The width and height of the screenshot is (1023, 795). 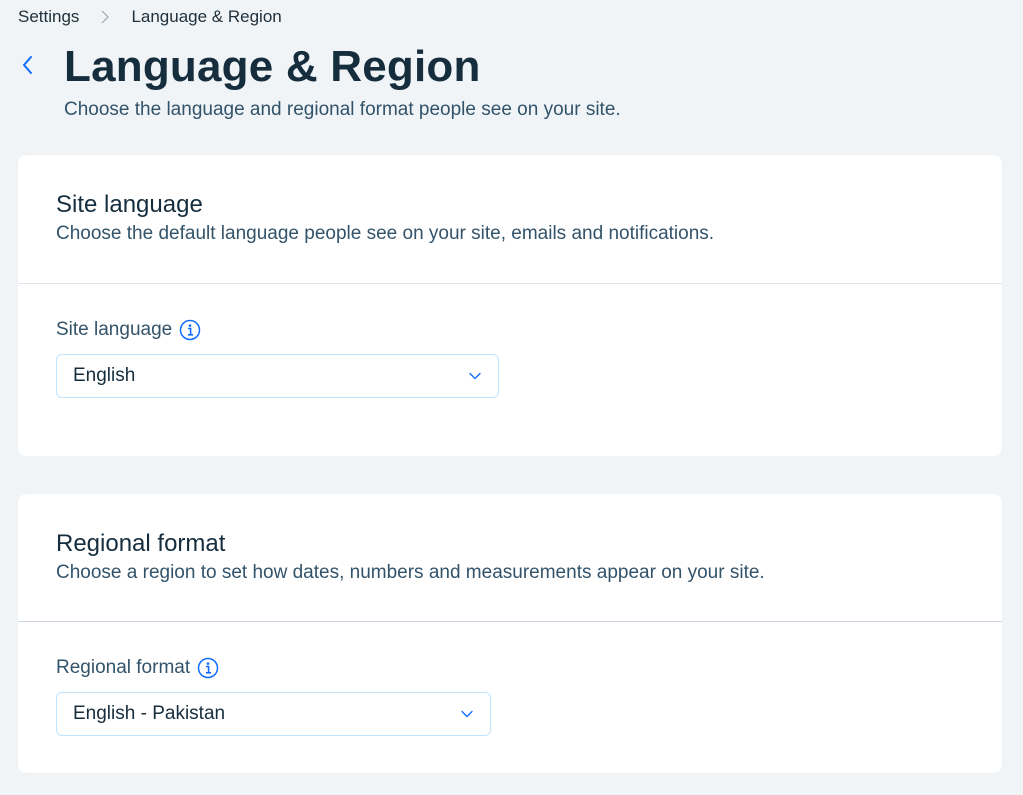 I want to click on site-language-dropdown: English, so click(x=277, y=376).